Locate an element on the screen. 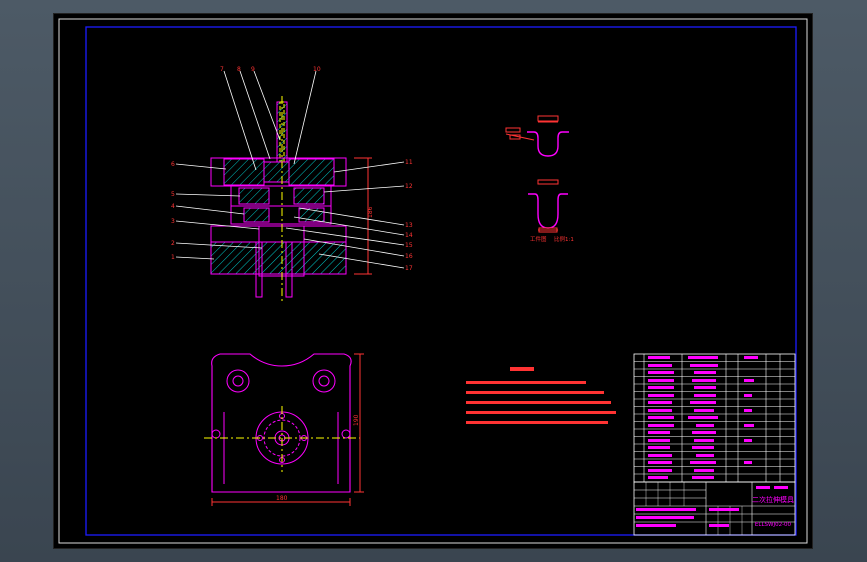 The image size is (867, 562). part-label: 10 is located at coordinates (317, 69).